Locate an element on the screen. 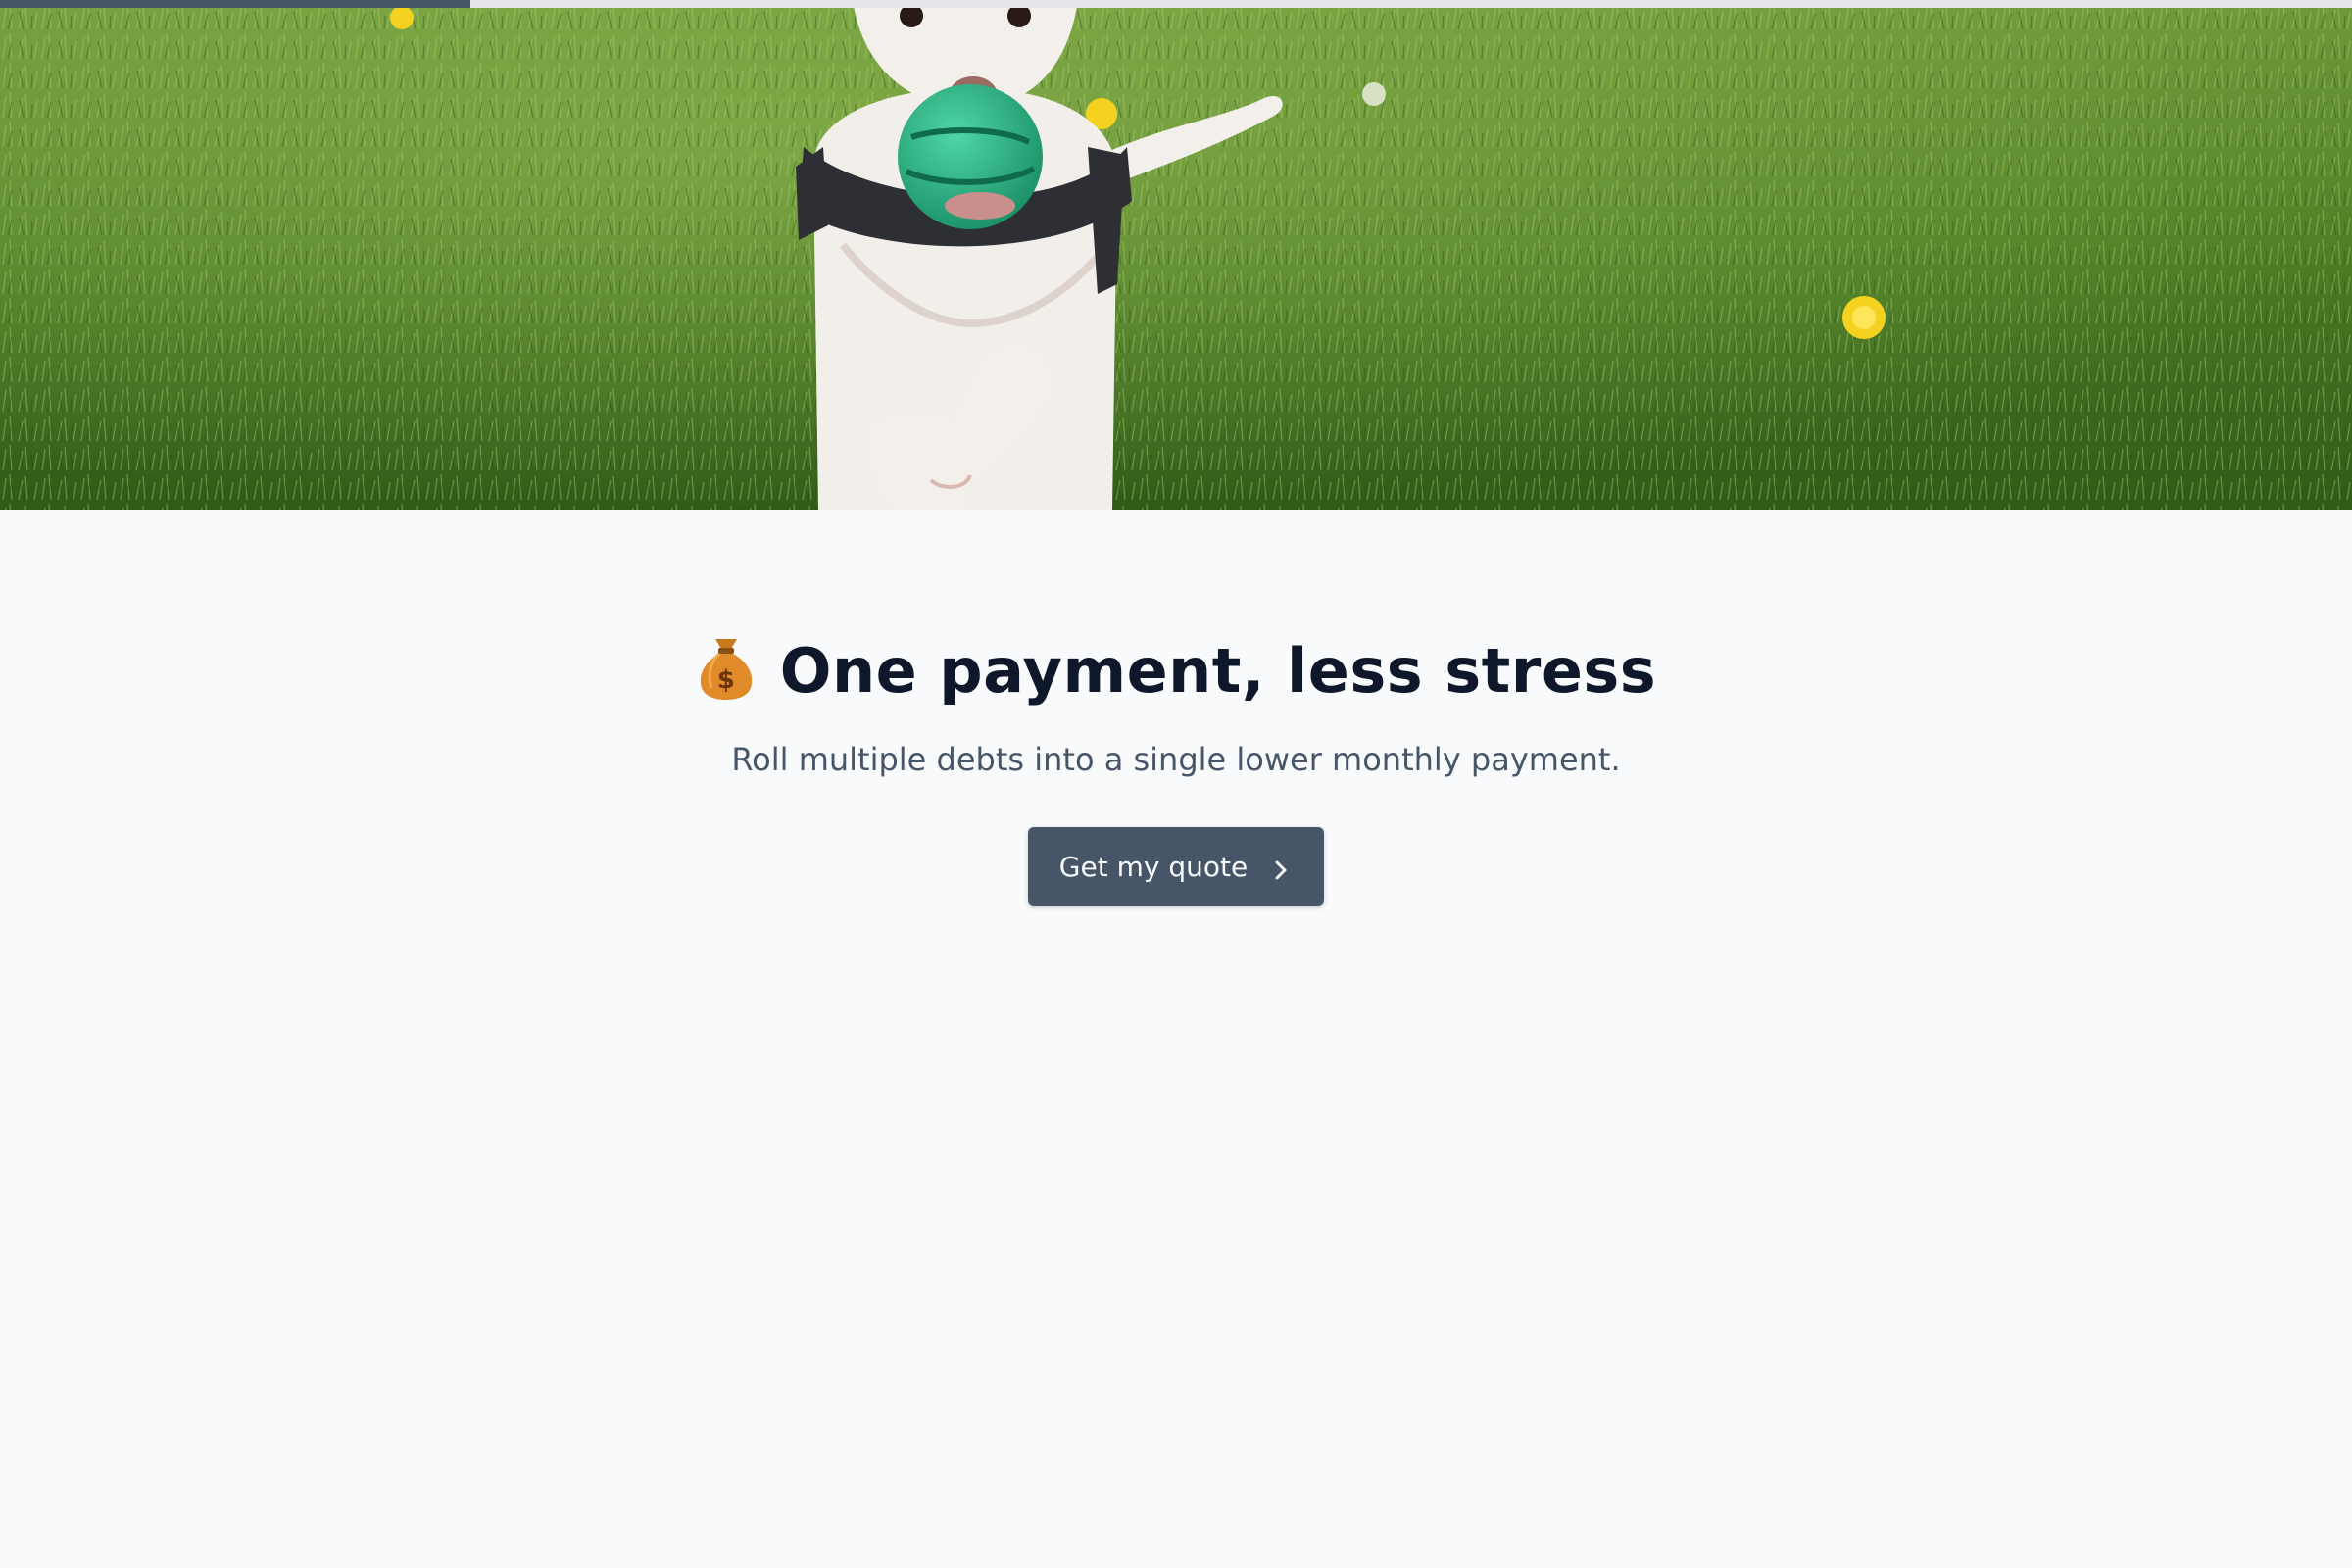 Image resolution: width=2352 pixels, height=1568 pixels. money-bag-icon: $ is located at coordinates (726, 667).